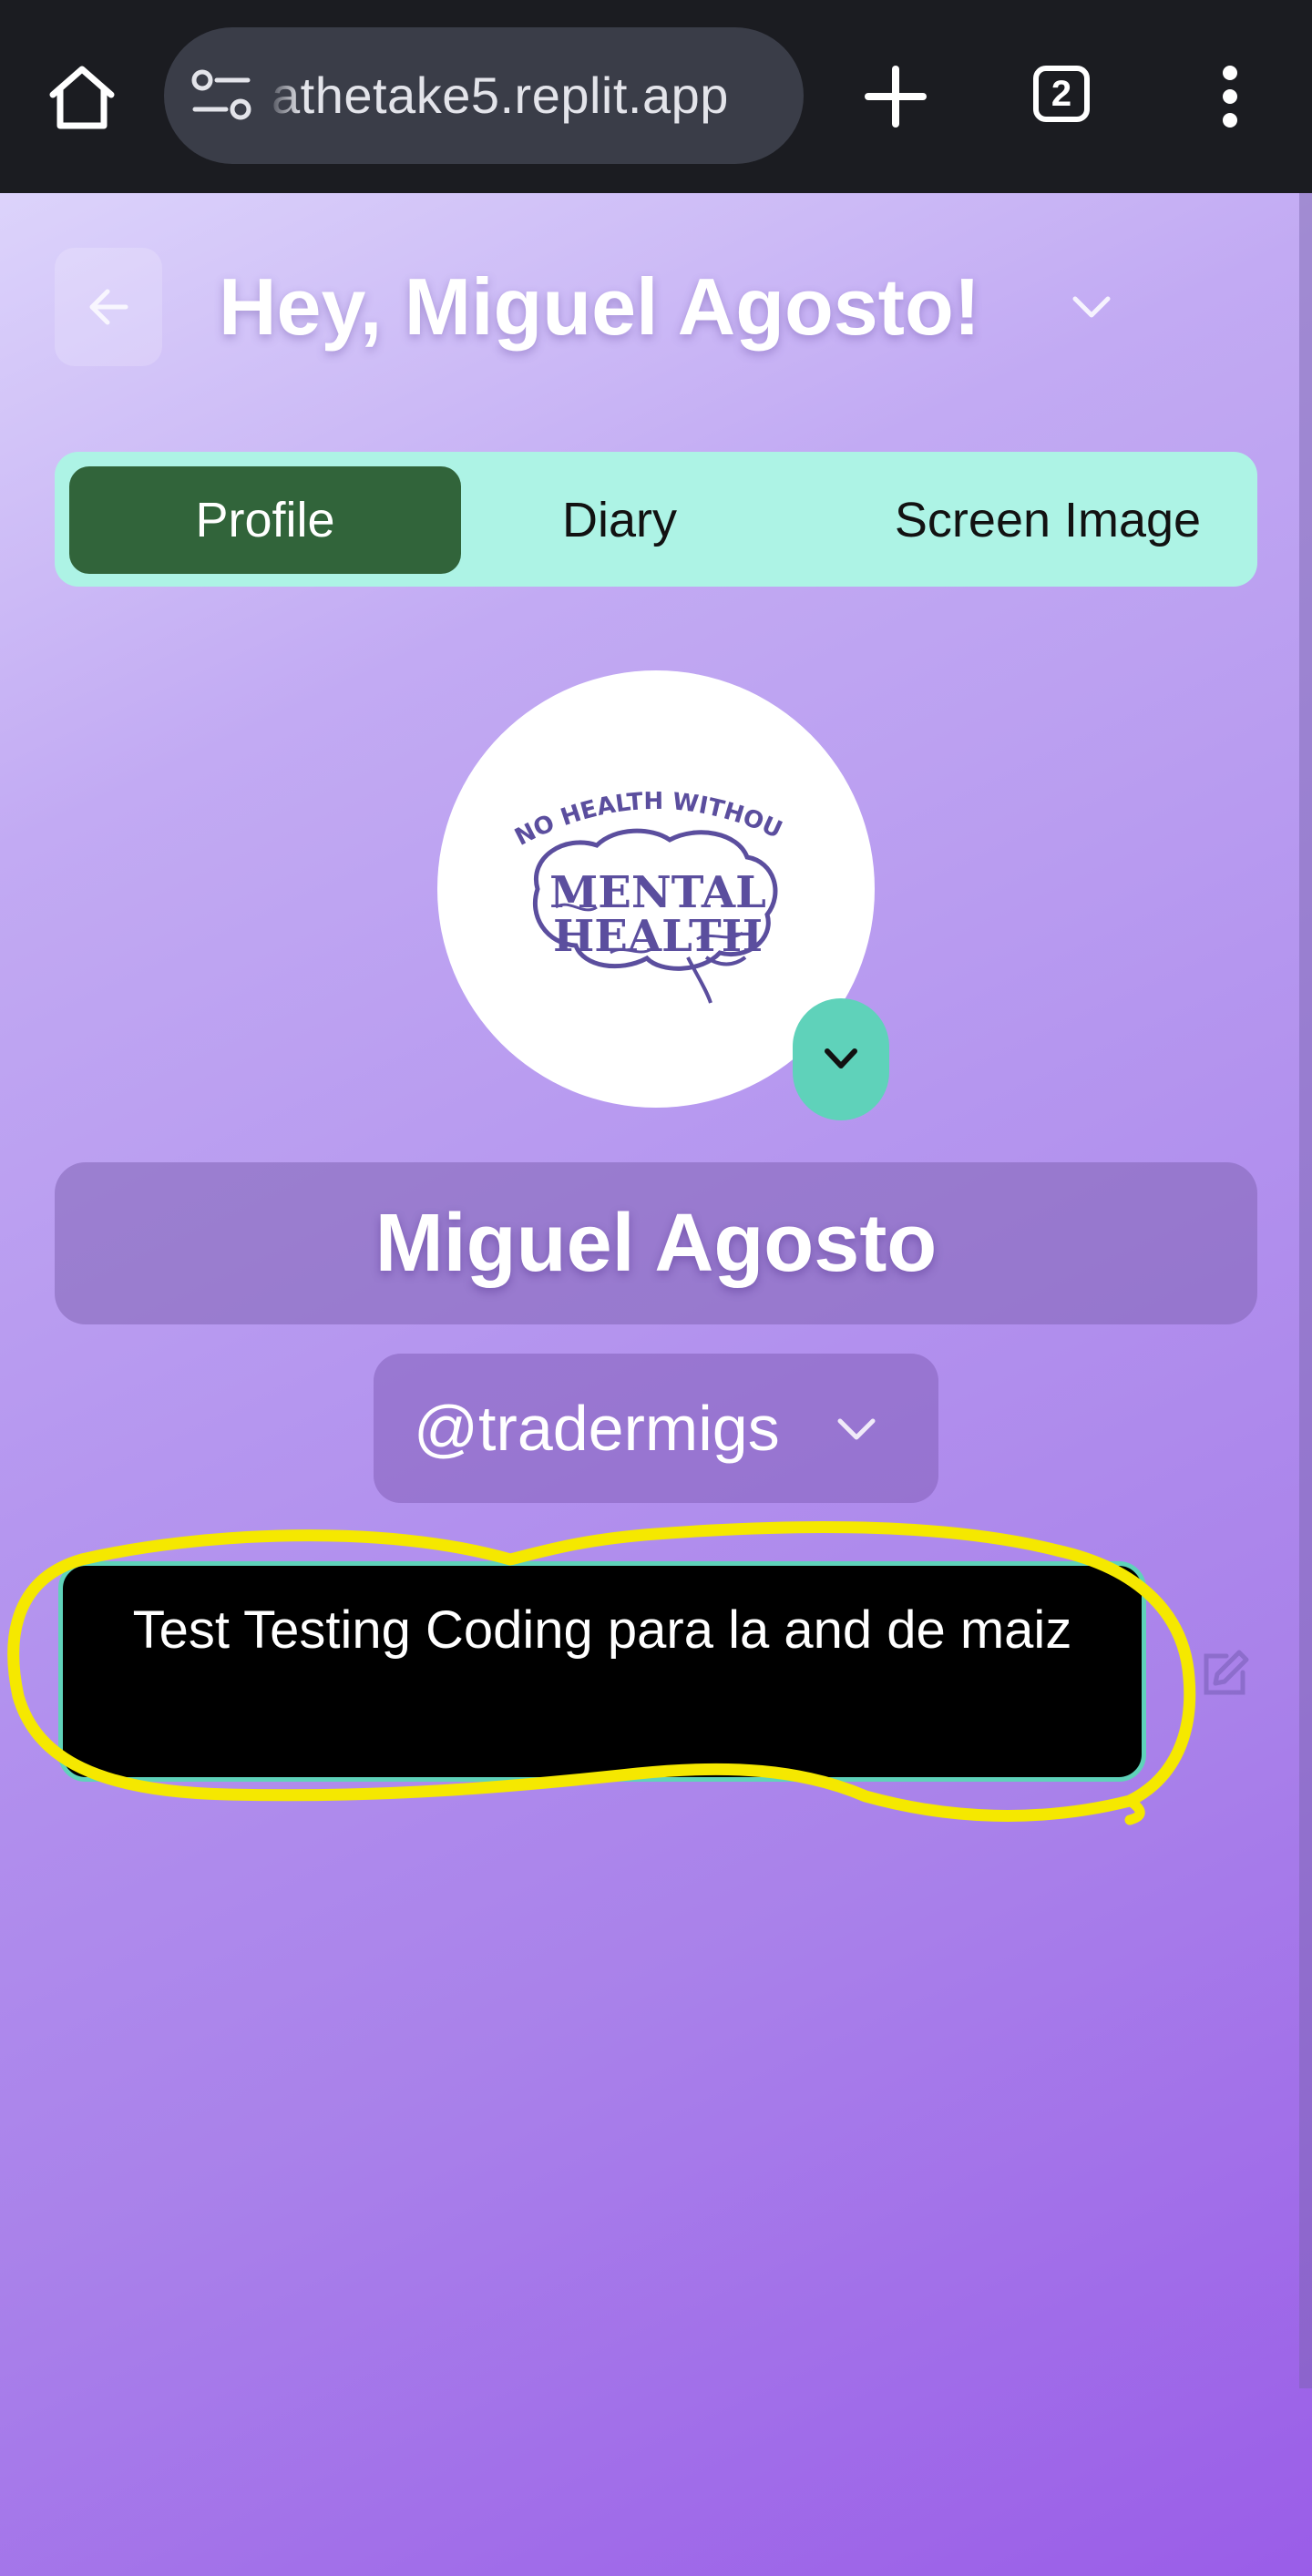 The height and width of the screenshot is (2576, 1312). Describe the element at coordinates (644, 887) in the screenshot. I see `mental-health-logo: NO HEALTH WITHOUT MENTAL HEALTH` at that location.